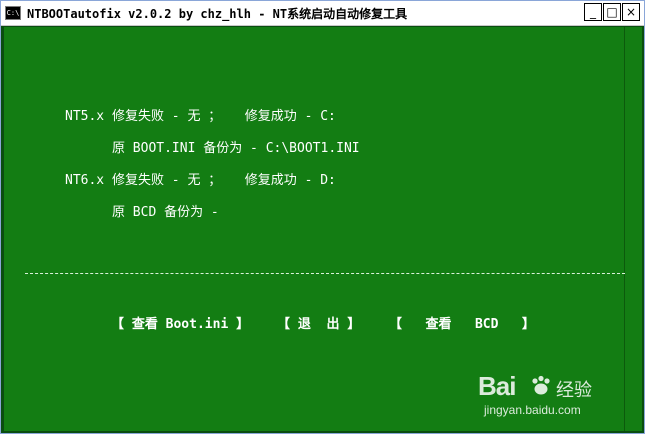  I want to click on console-app-icon: C:\, so click(13, 13).